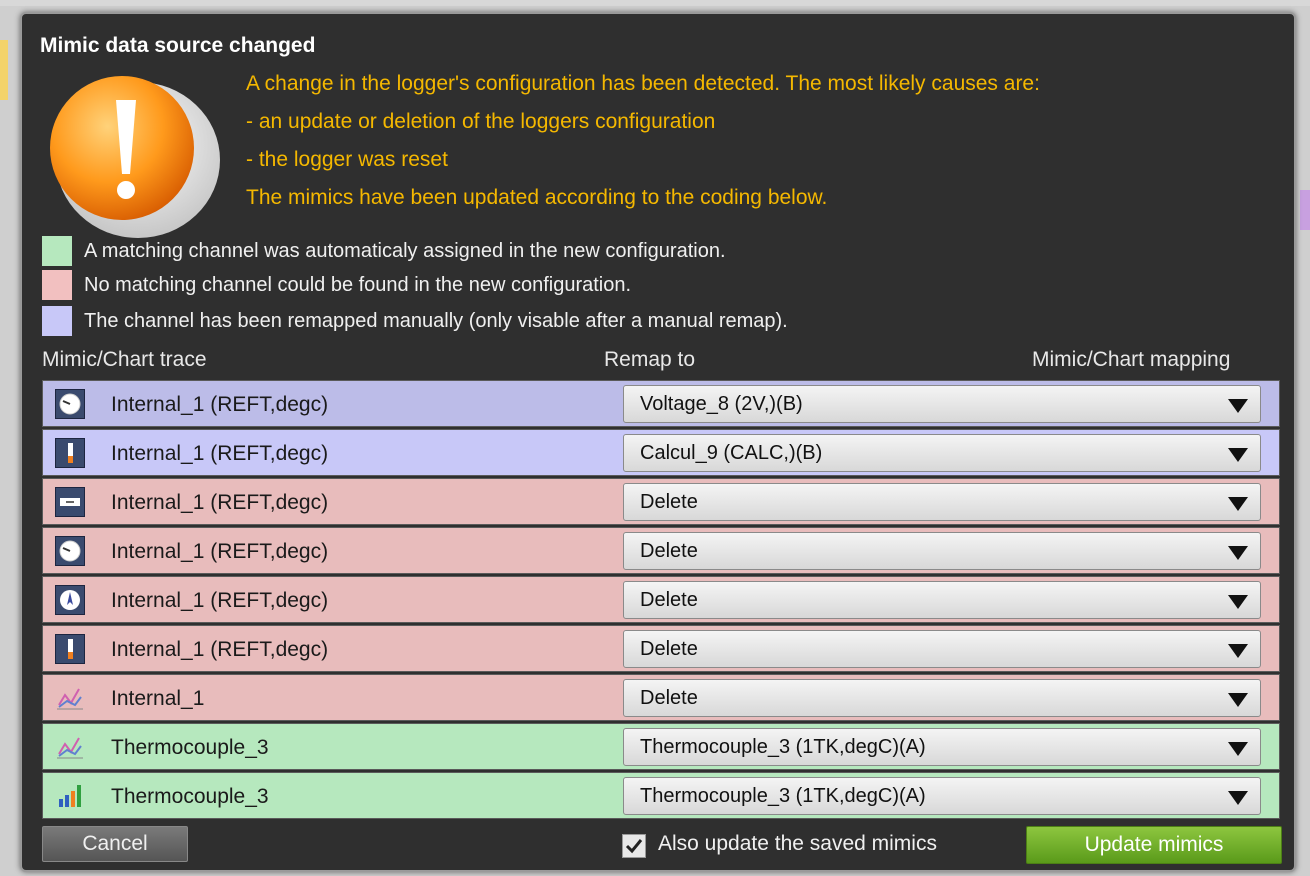 This screenshot has width=1310, height=876. I want to click on checkmark-icon, so click(634, 846).